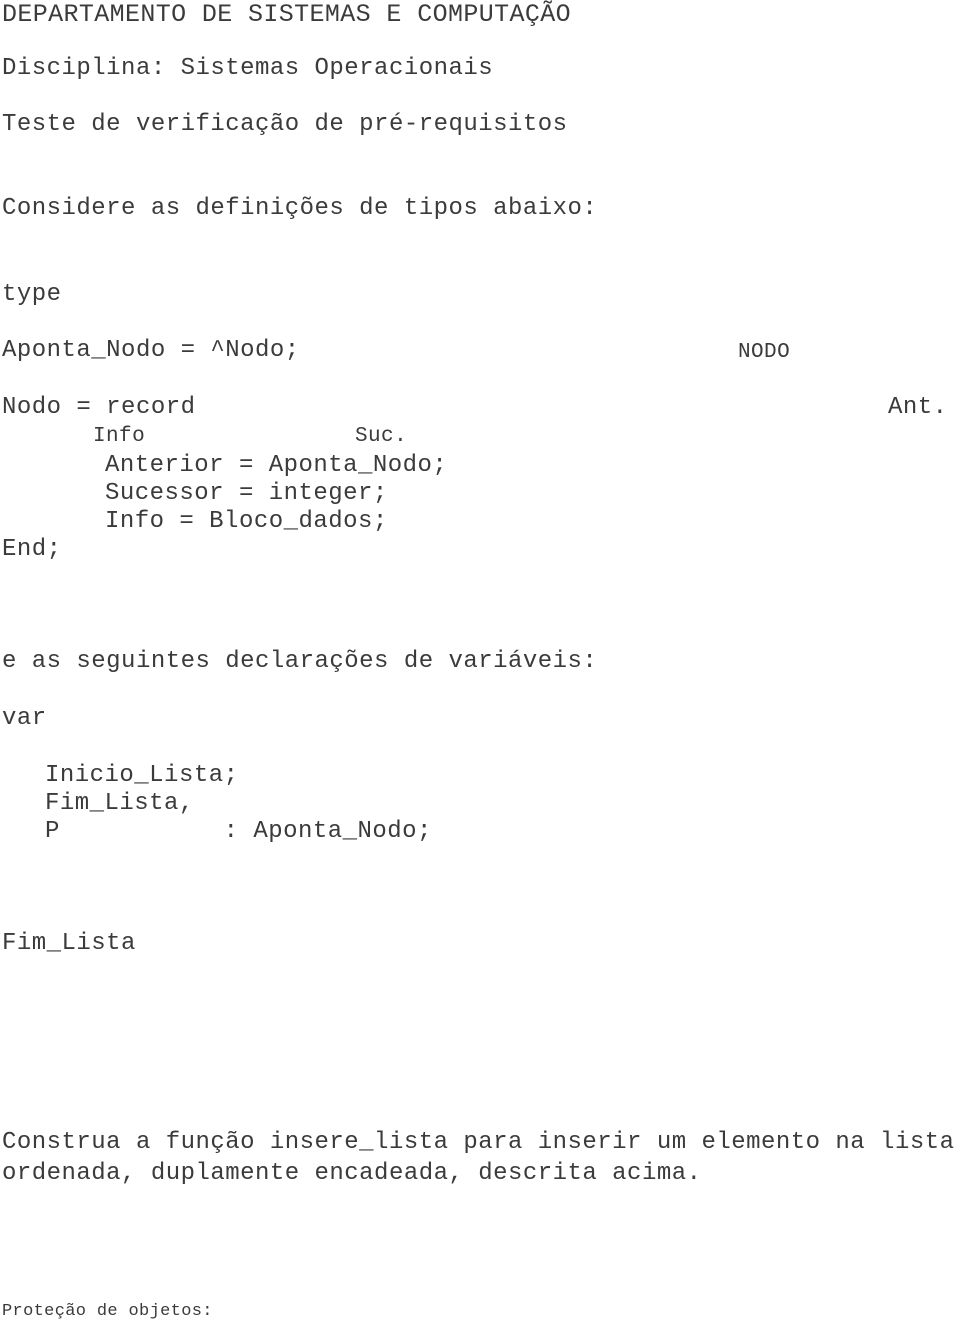  I want to click on var-line-inicio-lista: Inicio_Lista;, so click(142, 775).